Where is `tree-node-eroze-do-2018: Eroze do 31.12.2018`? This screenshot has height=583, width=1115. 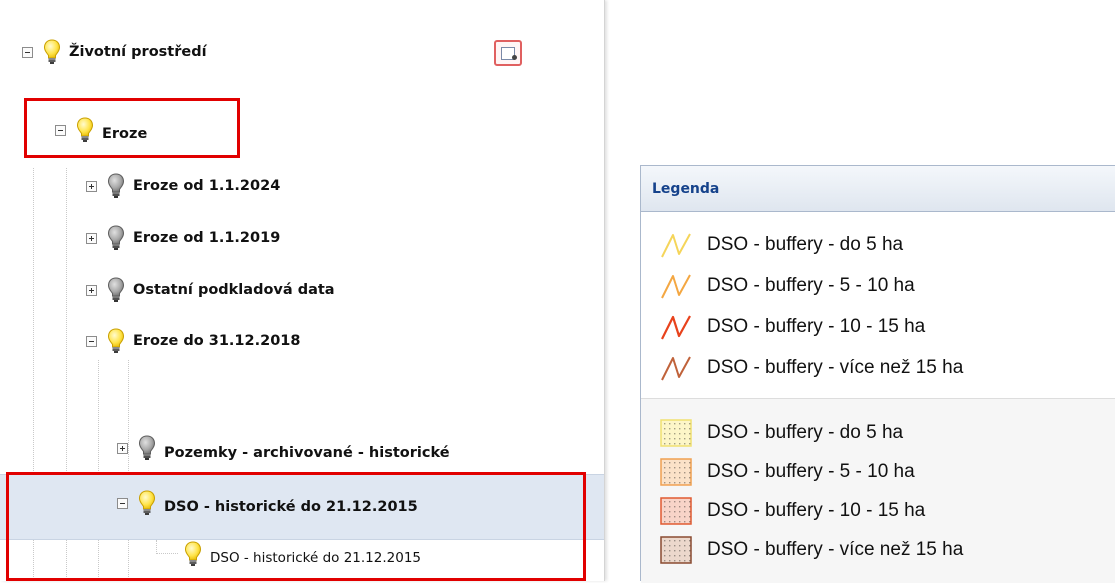
tree-node-eroze-do-2018: Eroze do 31.12.2018 is located at coordinates (193, 341).